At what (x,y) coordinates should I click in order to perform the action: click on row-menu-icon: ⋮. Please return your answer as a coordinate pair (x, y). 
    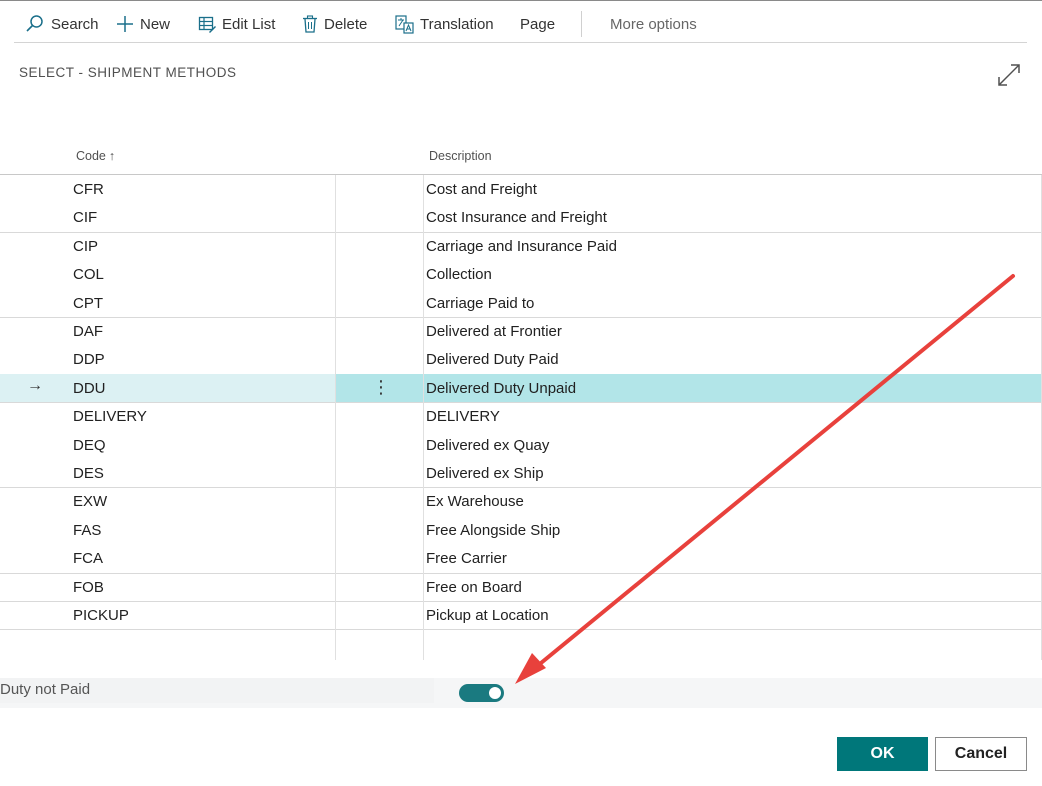
    Looking at the image, I should click on (381, 387).